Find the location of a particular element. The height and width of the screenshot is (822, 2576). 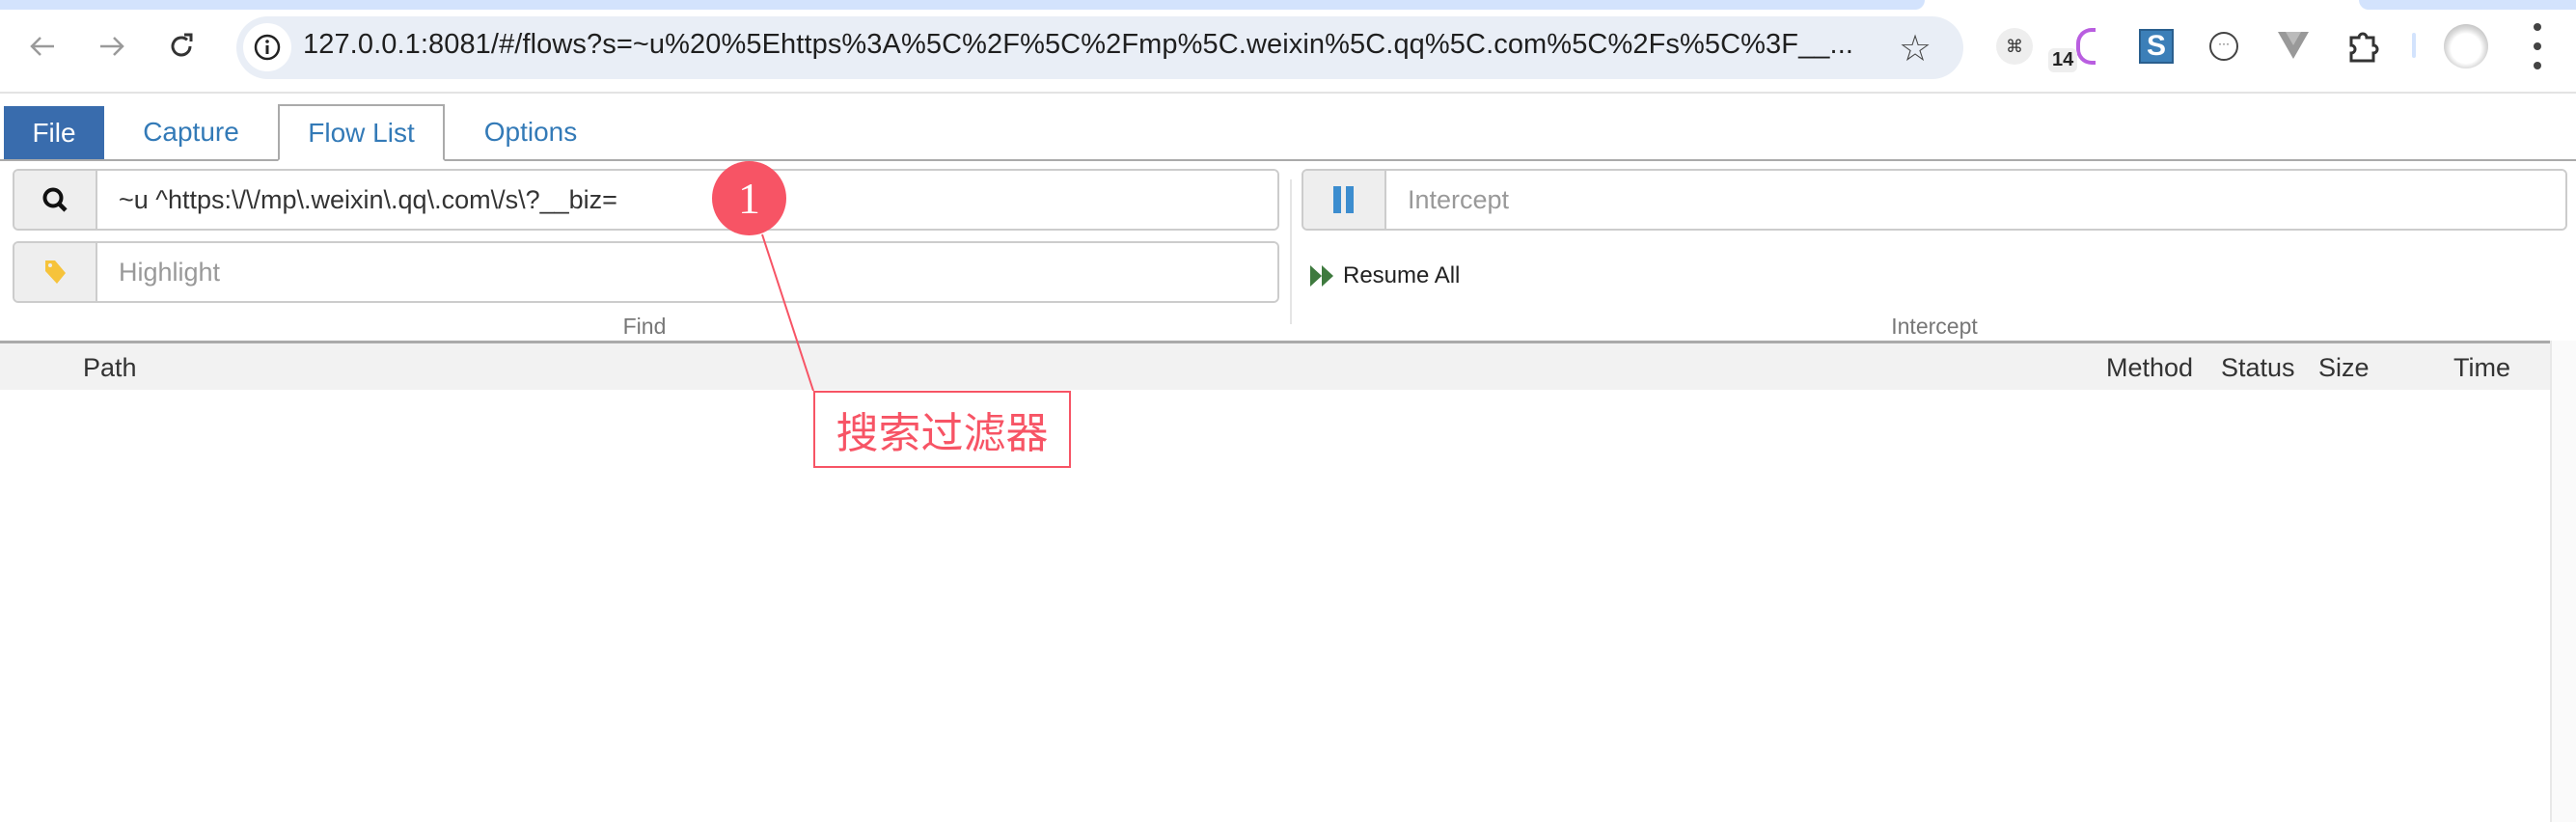

reload-button is located at coordinates (182, 47).